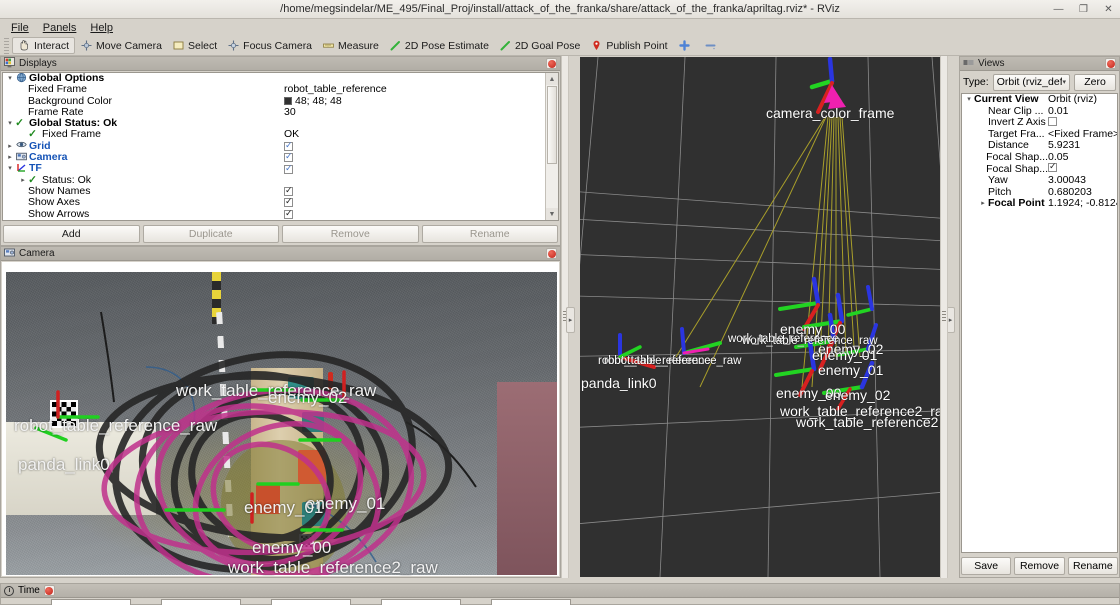  I want to click on views-close-icon, so click(1110, 63).